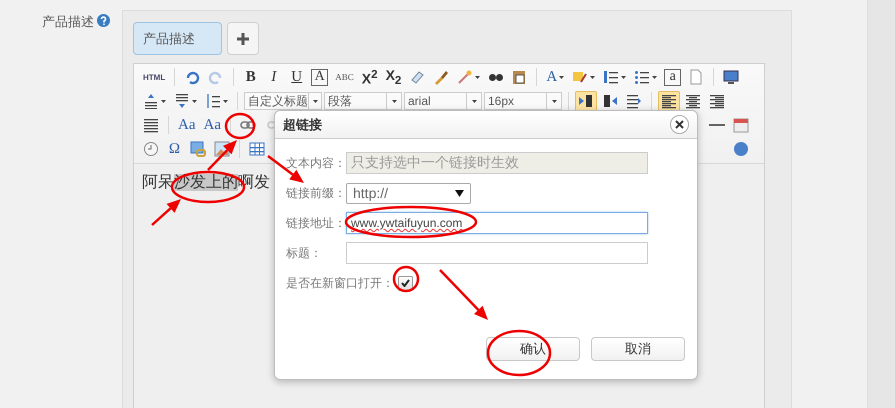 Image resolution: width=895 pixels, height=408 pixels. Describe the element at coordinates (316, 193) in the screenshot. I see `field-label: 链接前缀：` at that location.